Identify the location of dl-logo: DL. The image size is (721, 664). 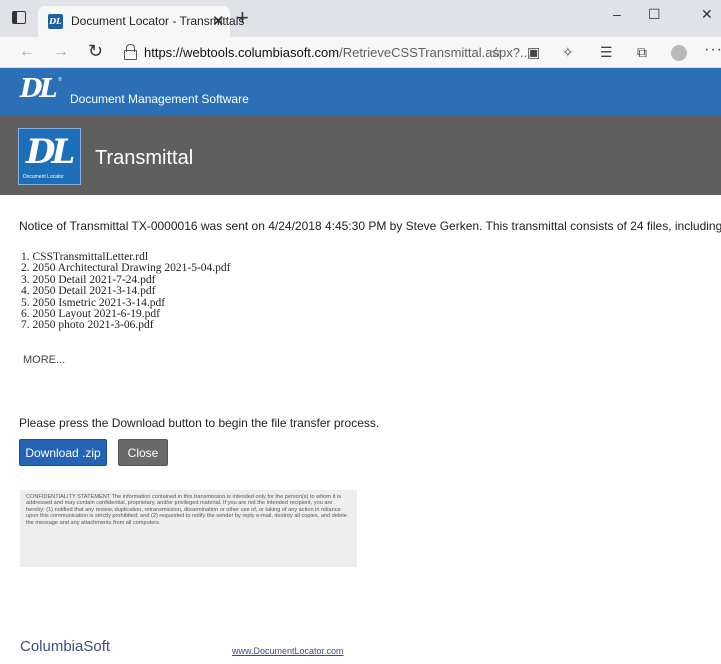
(39, 89).